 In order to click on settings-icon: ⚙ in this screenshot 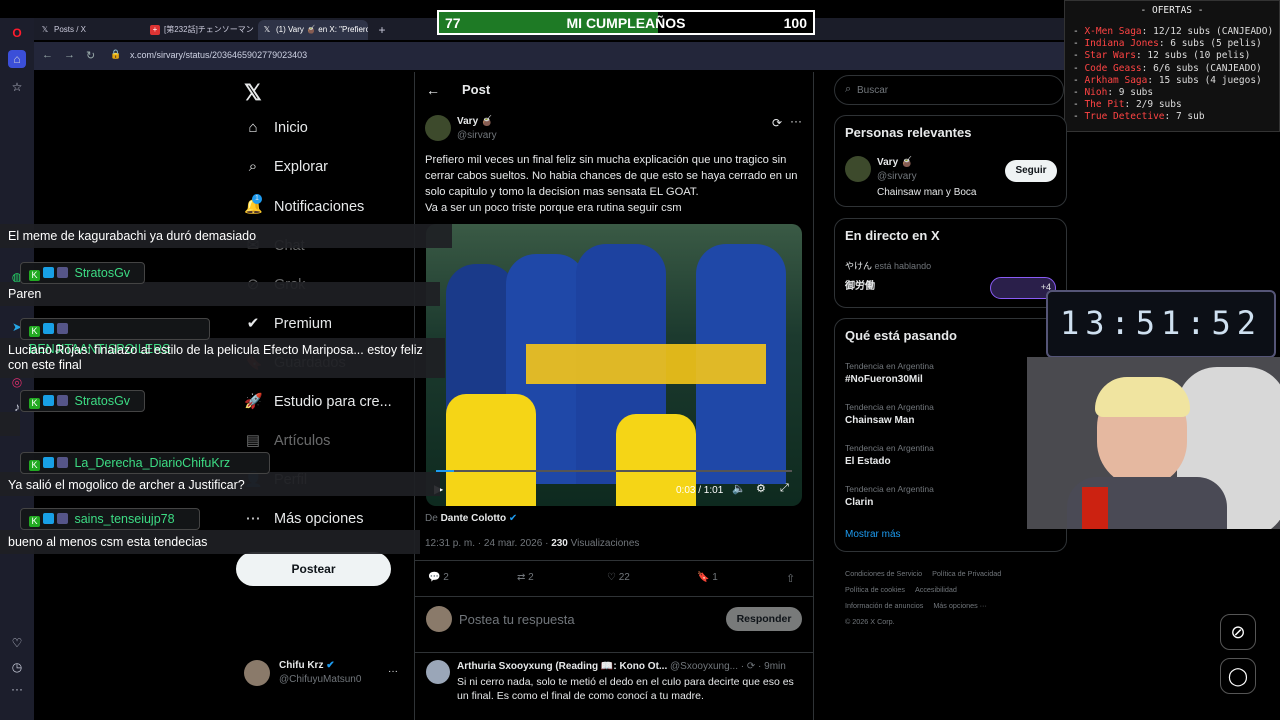, I will do `click(761, 488)`.